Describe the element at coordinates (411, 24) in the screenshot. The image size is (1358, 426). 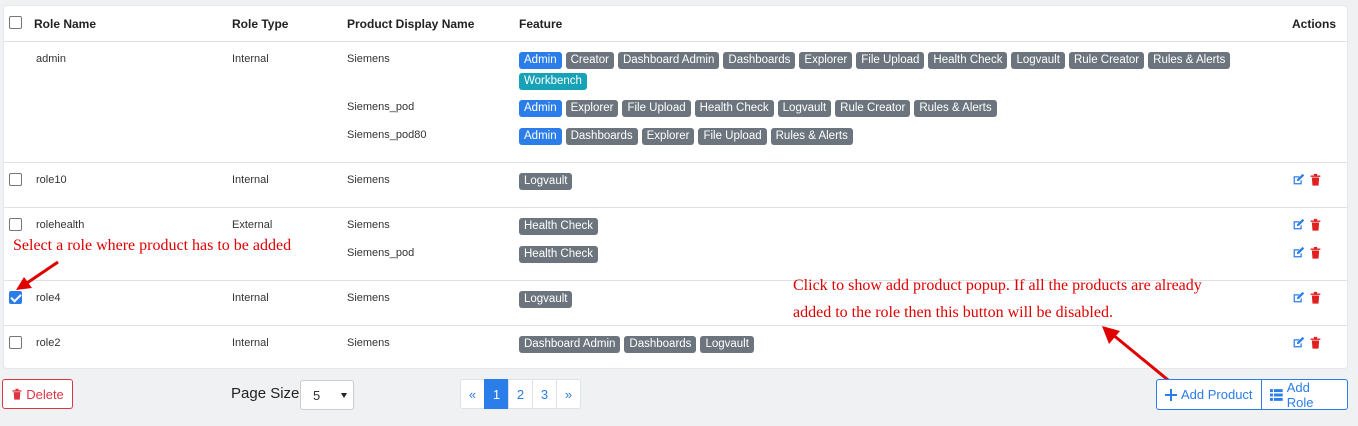
I see `header-product-display-name: Product Display Name` at that location.